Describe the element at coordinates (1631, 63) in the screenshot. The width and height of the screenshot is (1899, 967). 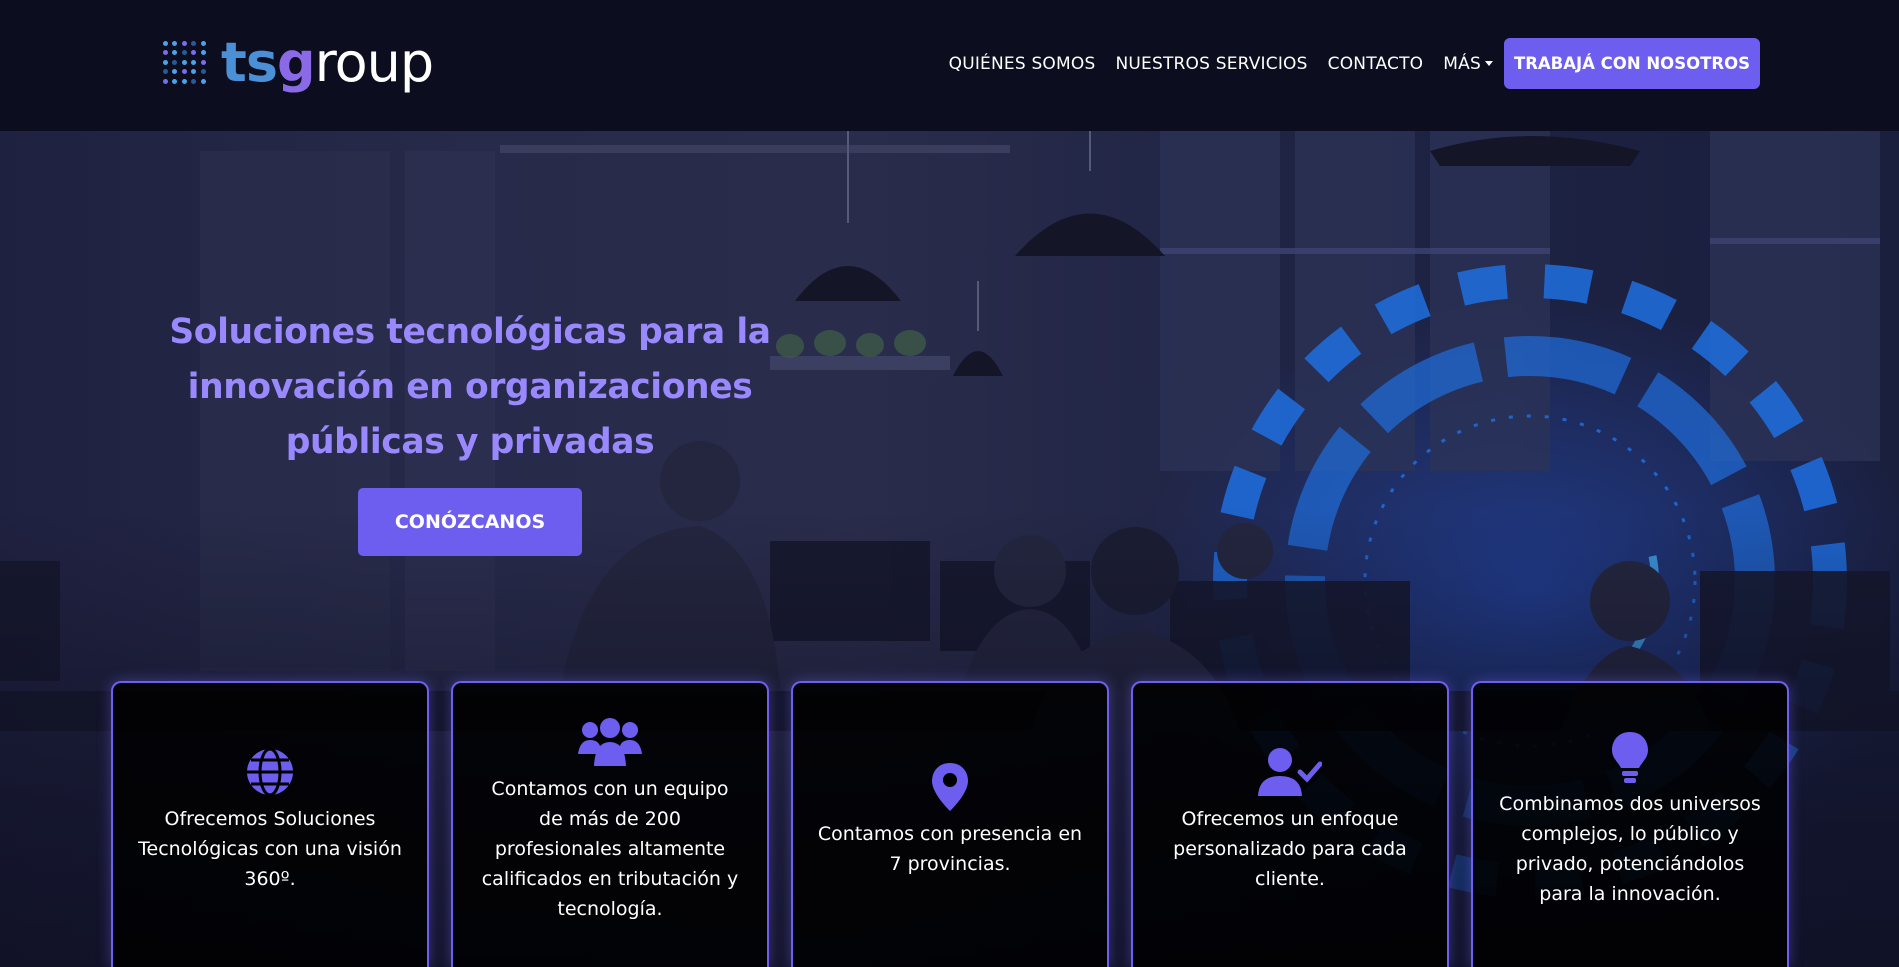
I see `trabaja-con-nosotros-button: TRABAJÁ CON NOSOTROS` at that location.